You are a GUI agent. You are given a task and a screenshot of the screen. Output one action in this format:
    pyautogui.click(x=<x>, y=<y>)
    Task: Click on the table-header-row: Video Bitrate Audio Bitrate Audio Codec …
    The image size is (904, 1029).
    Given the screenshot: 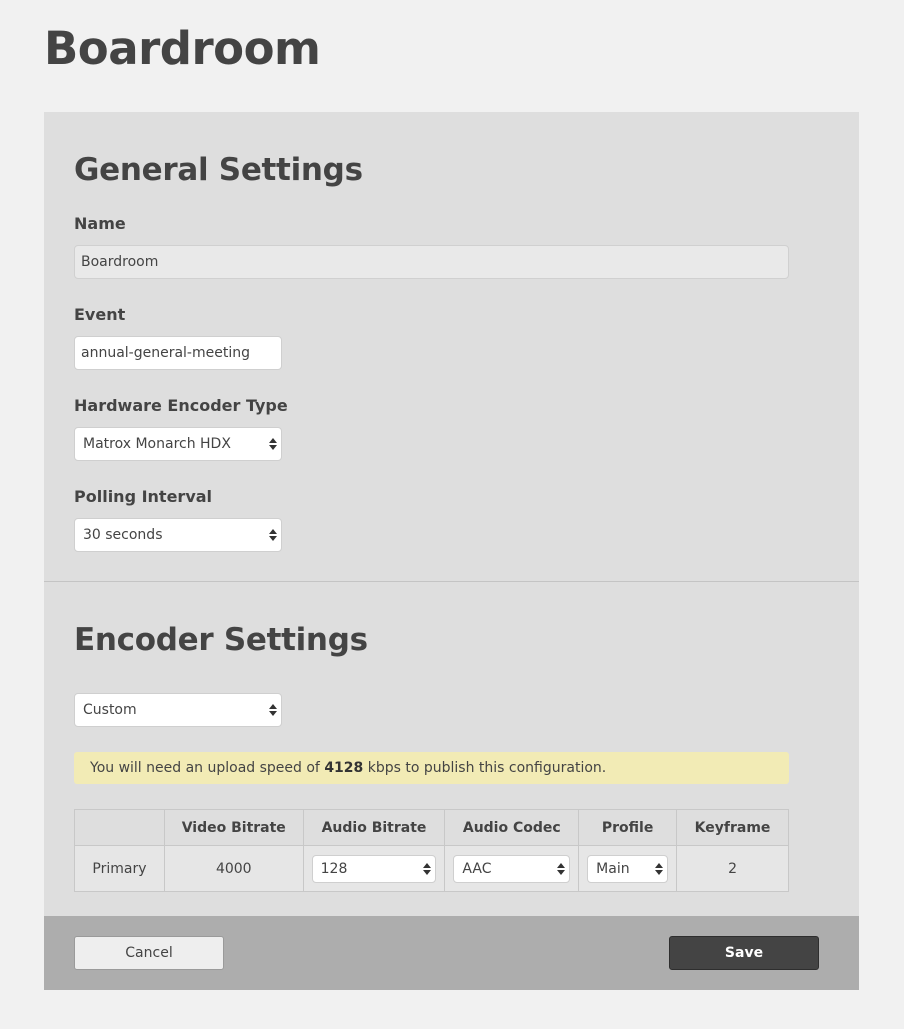 What is the action you would take?
    pyautogui.click(x=431, y=827)
    